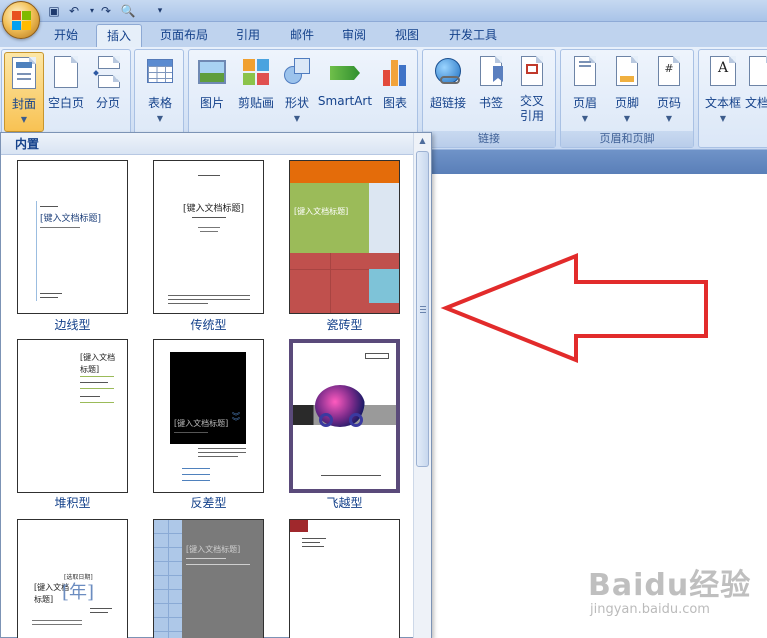 The image size is (767, 638). I want to click on hyperlink-label: 超链接, so click(447, 103).